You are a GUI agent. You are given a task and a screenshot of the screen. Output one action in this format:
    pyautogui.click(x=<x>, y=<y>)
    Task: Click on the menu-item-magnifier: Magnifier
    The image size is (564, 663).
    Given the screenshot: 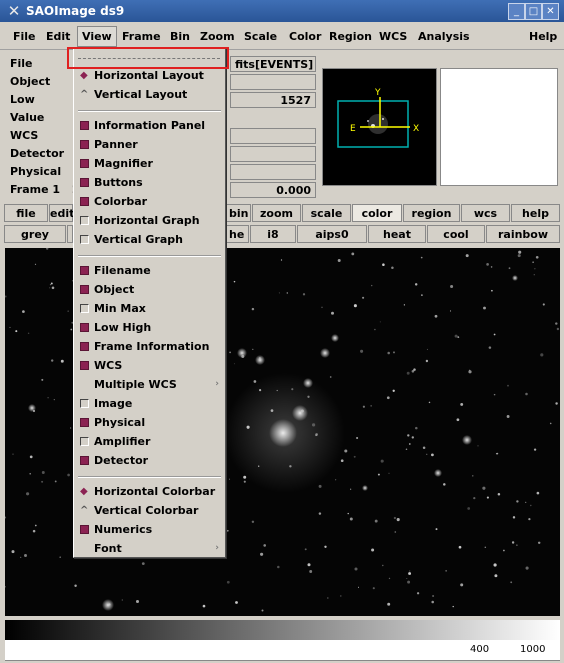 What is the action you would take?
    pyautogui.click(x=150, y=163)
    